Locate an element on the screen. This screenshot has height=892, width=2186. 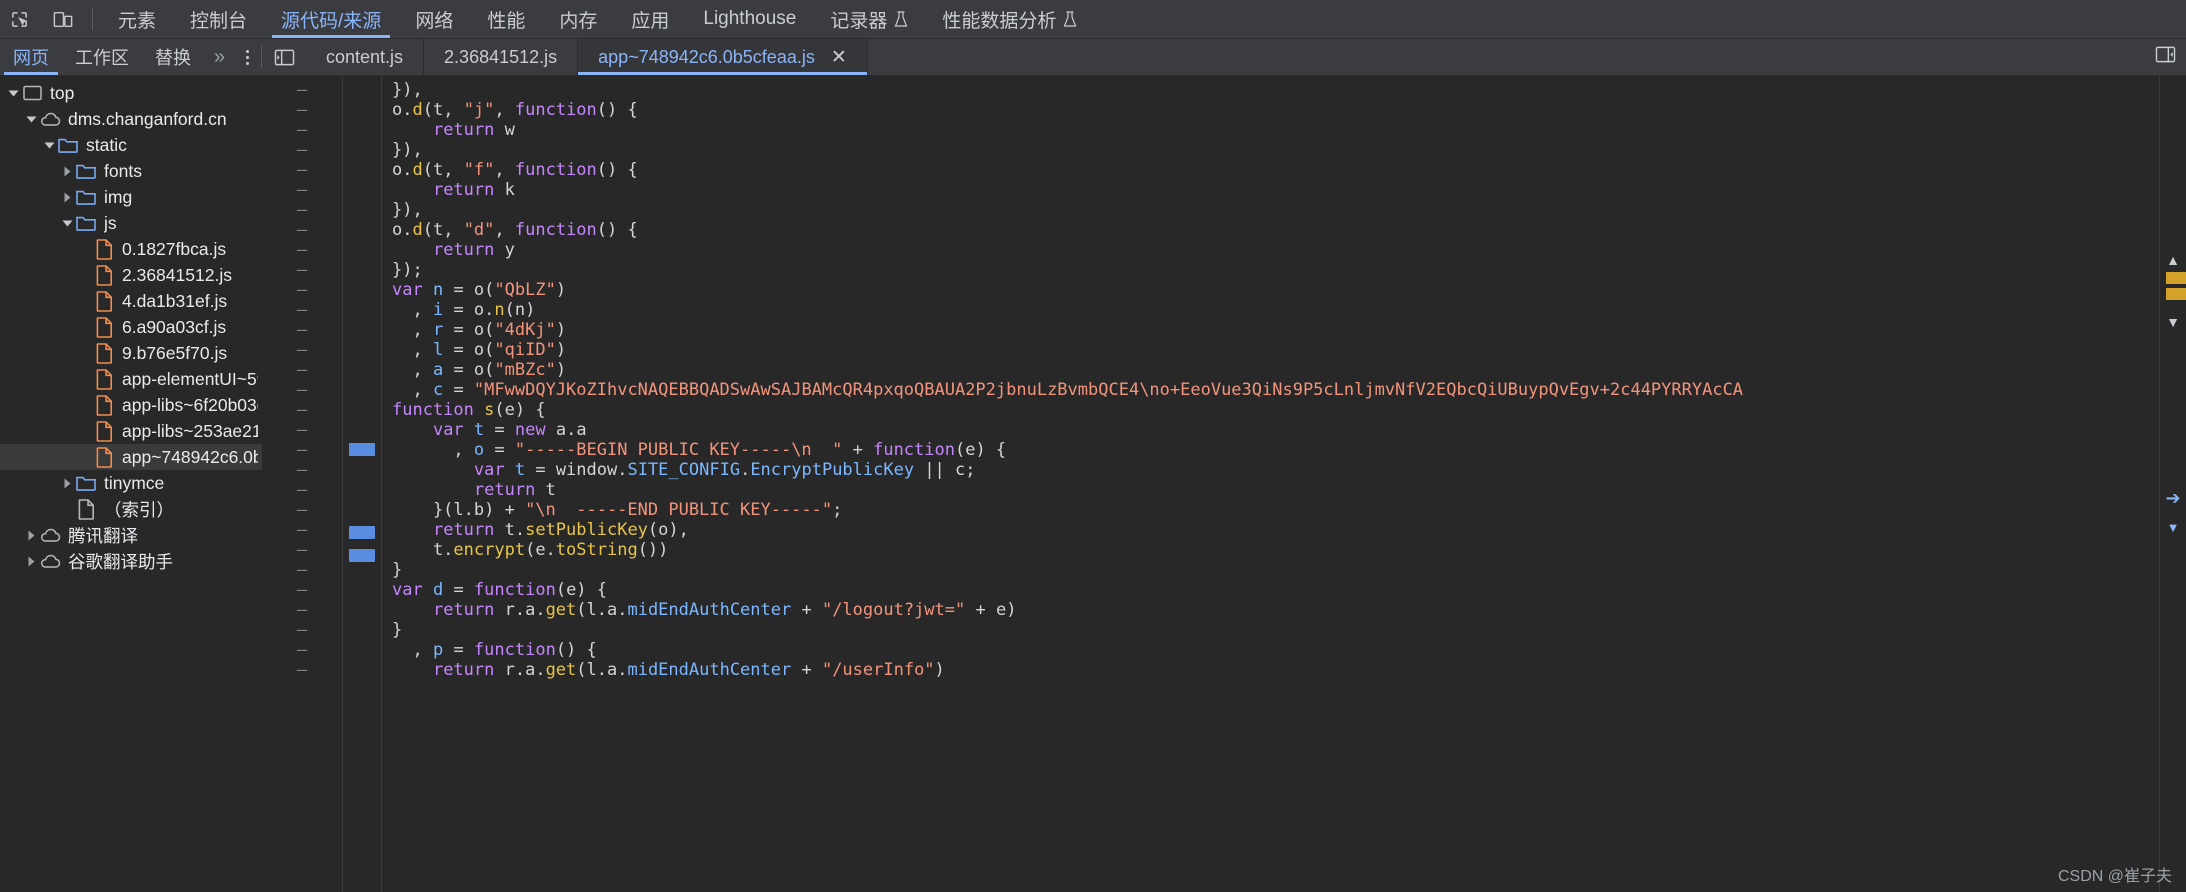
tree-item: 0.1827fbca.js is located at coordinates (131, 249).